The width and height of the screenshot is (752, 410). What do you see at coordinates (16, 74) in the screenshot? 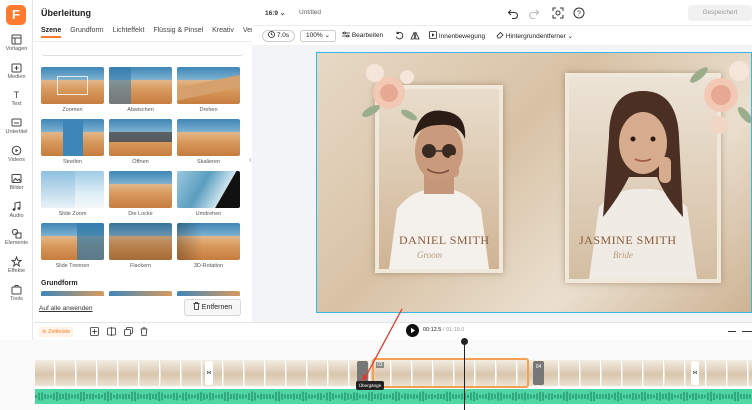
I see `rail-item-media: Medien` at bounding box center [16, 74].